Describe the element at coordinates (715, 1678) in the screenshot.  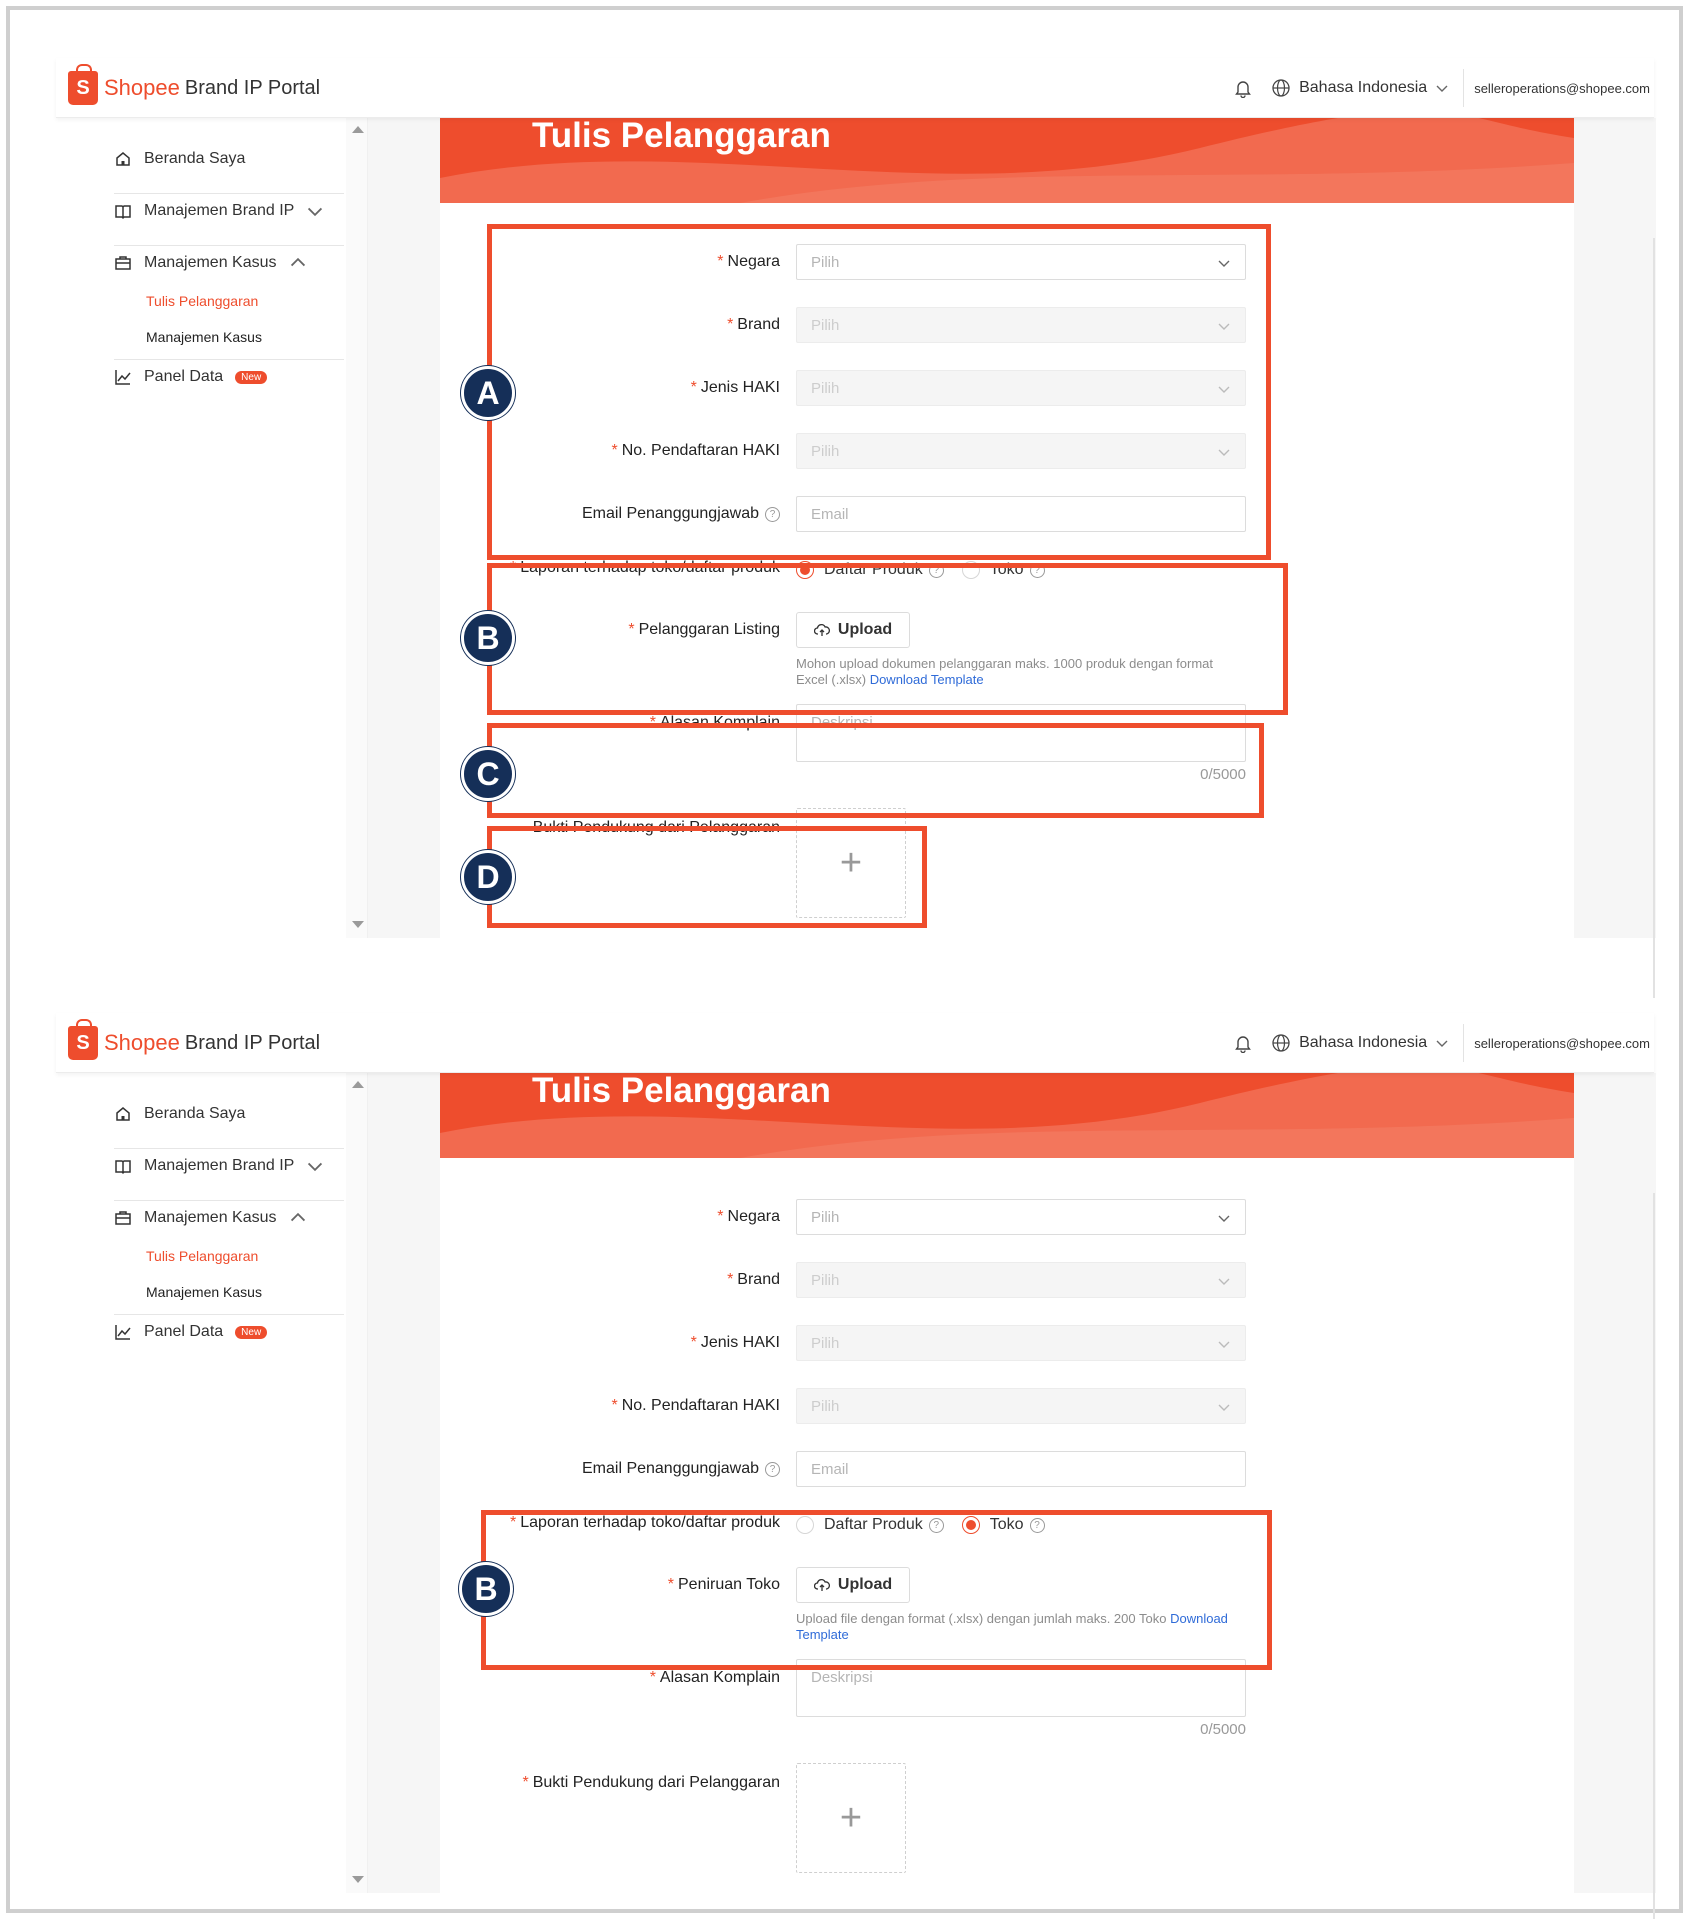
I see `complaint-reason-label: * Alasan Komplain` at that location.